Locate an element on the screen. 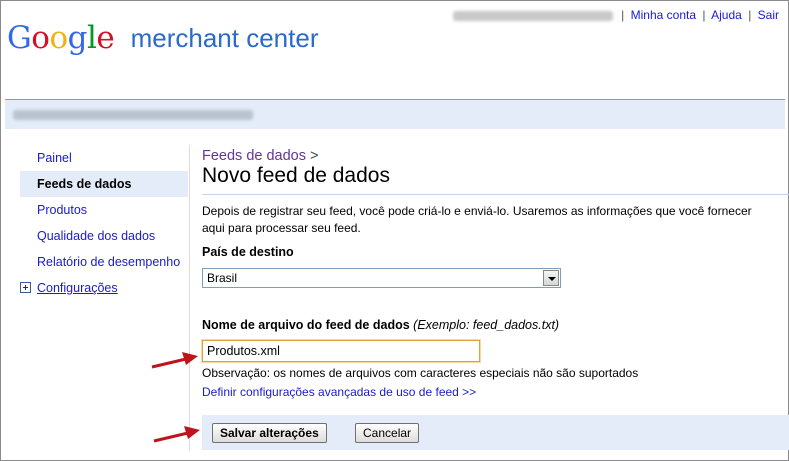  my-account-link: Minha conta is located at coordinates (663, 15).